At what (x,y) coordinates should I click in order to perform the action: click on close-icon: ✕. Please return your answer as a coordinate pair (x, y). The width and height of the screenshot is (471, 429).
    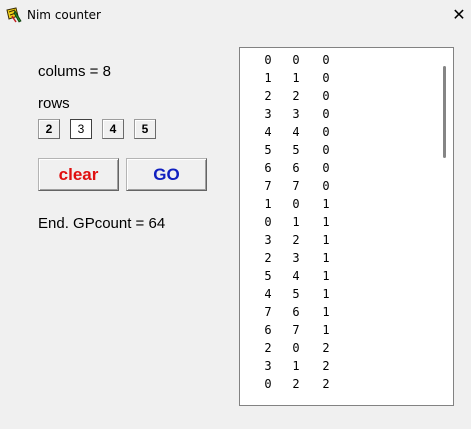
    Looking at the image, I should click on (459, 14).